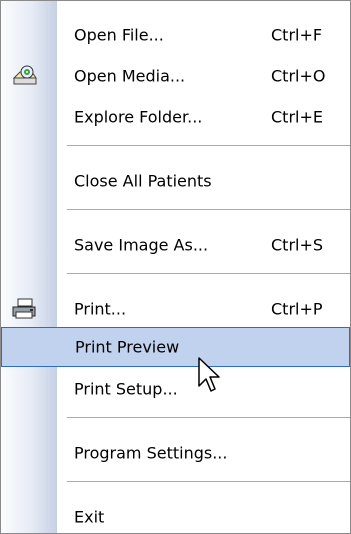  Describe the element at coordinates (175, 35) in the screenshot. I see `menu-item-open-file: Open File... Ctrl+F` at that location.